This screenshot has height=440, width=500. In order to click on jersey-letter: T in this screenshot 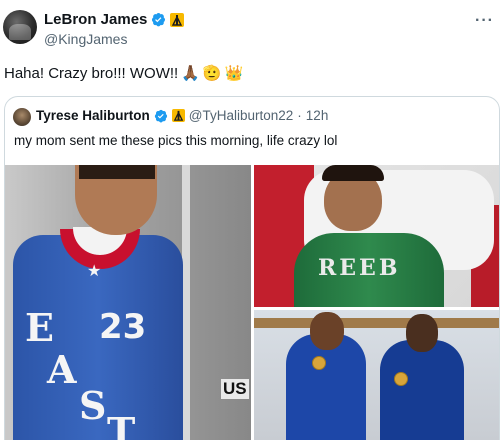, I will do `click(121, 424)`.